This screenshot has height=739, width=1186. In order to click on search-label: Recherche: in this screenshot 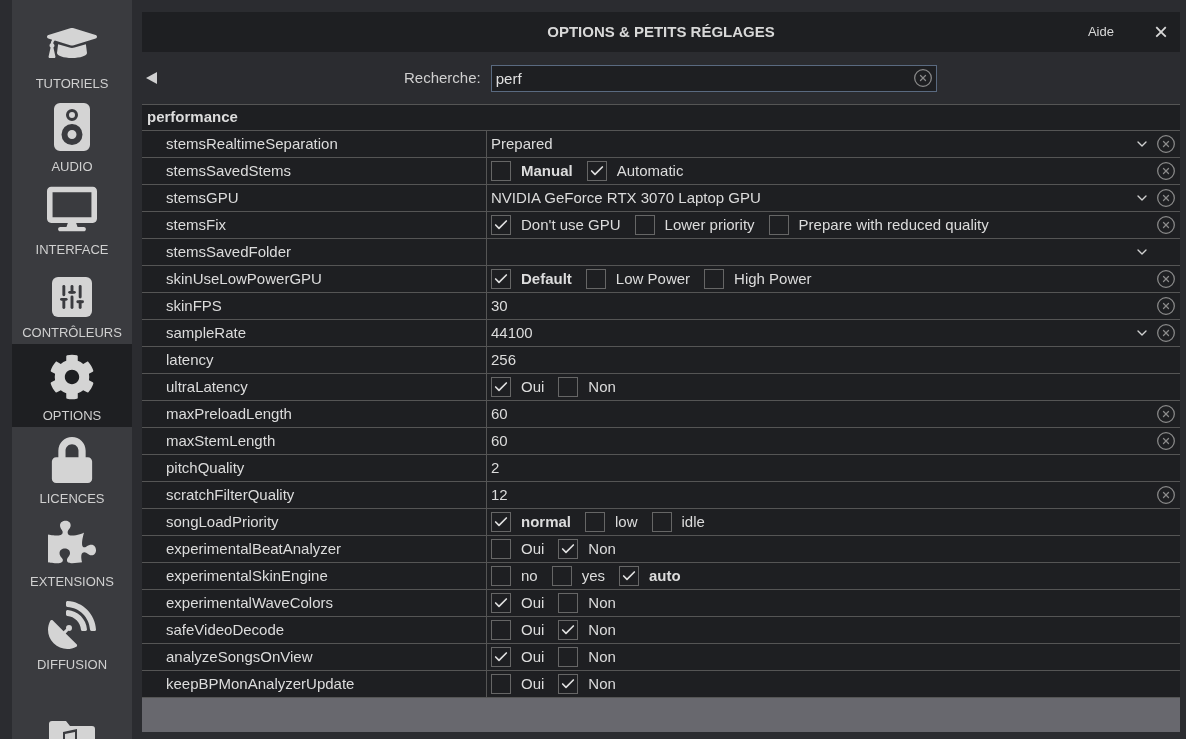, I will do `click(442, 77)`.